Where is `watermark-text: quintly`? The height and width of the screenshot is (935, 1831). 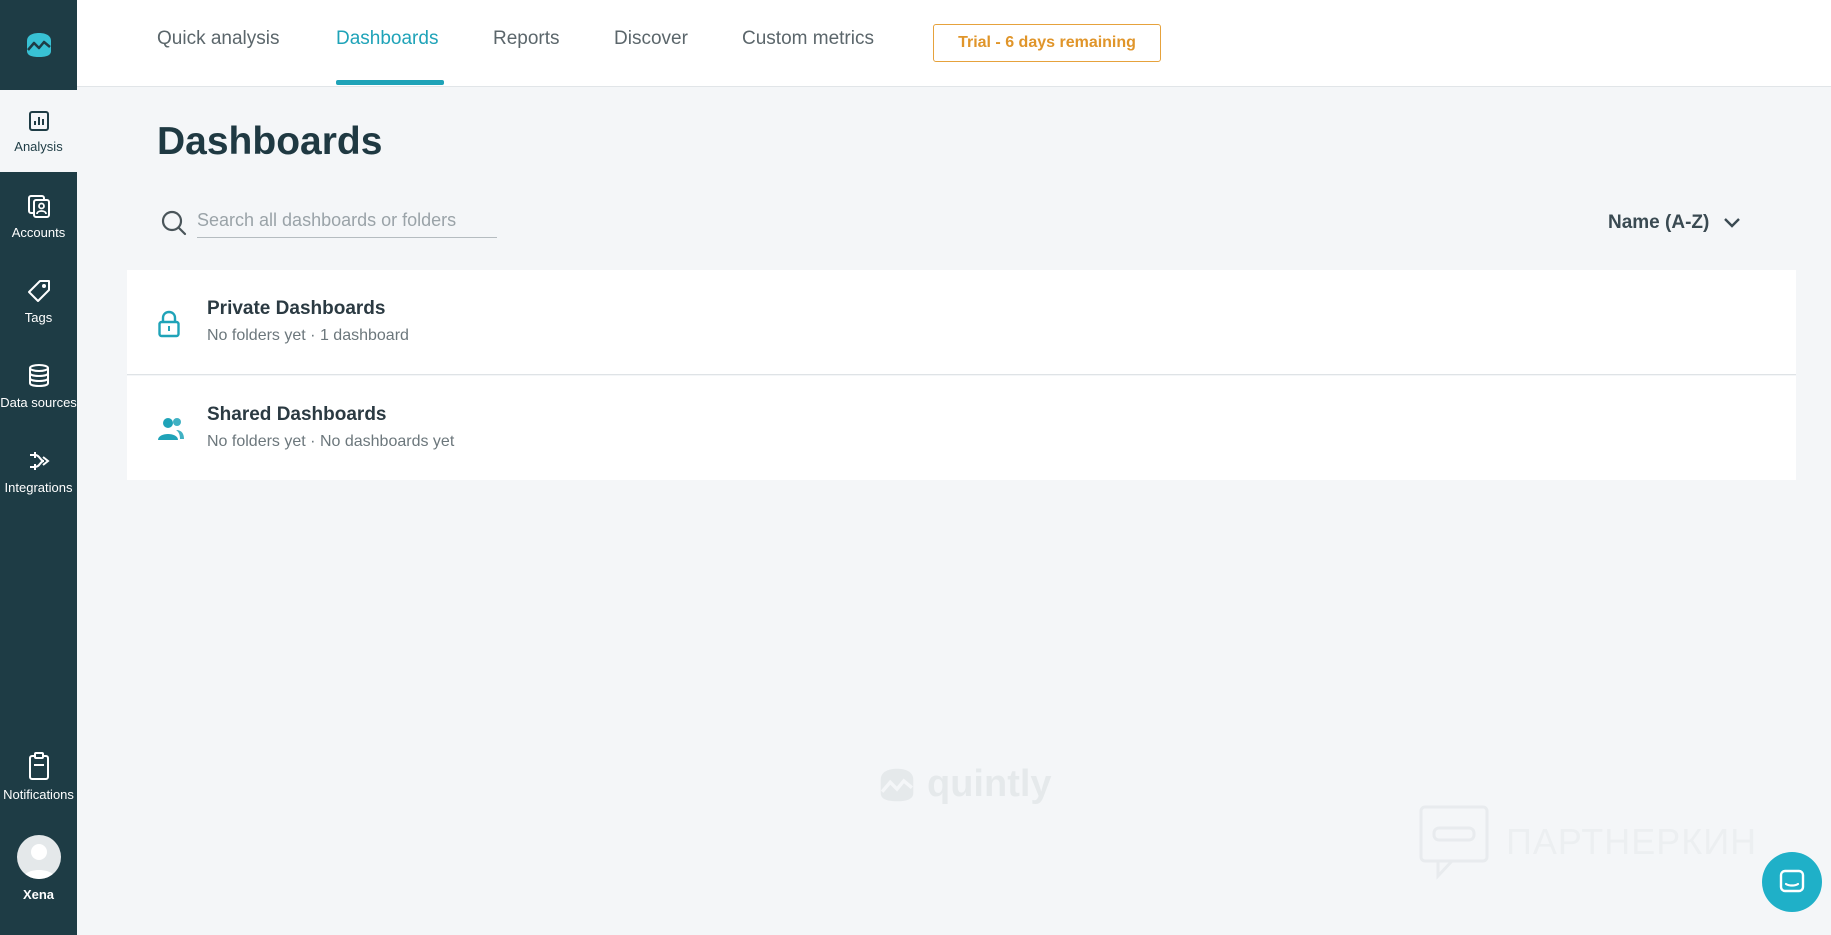
watermark-text: quintly is located at coordinates (989, 784).